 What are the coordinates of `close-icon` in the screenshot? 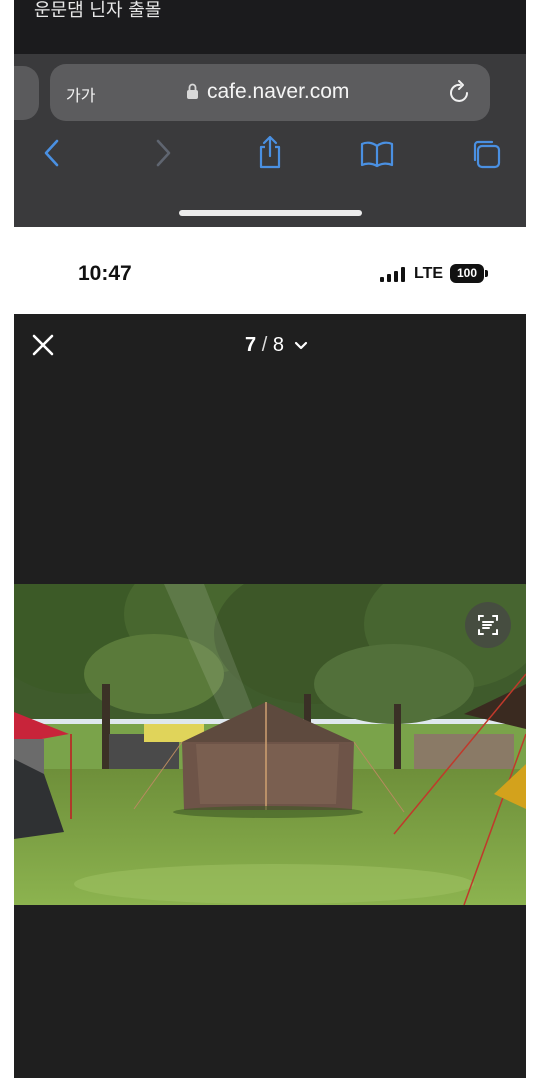 It's located at (43, 345).